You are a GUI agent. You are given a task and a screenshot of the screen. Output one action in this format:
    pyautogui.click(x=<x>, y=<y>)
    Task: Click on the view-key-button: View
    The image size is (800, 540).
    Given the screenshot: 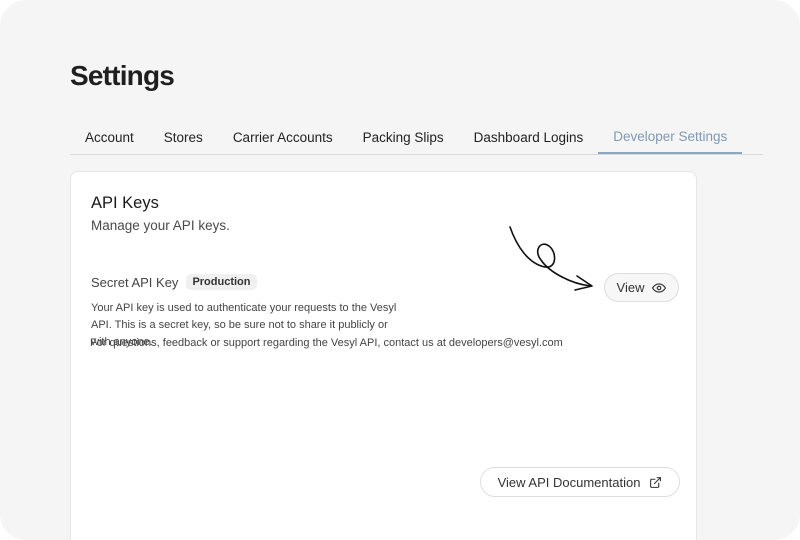 What is the action you would take?
    pyautogui.click(x=641, y=287)
    